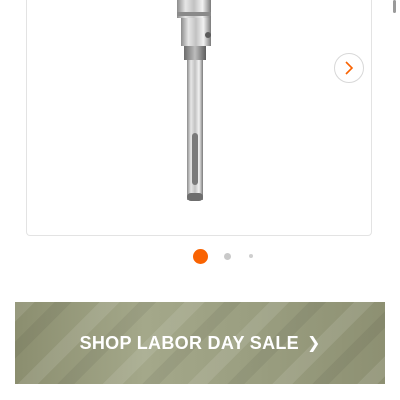 This screenshot has height=400, width=400. I want to click on chevron-right-icon: ❯, so click(314, 343).